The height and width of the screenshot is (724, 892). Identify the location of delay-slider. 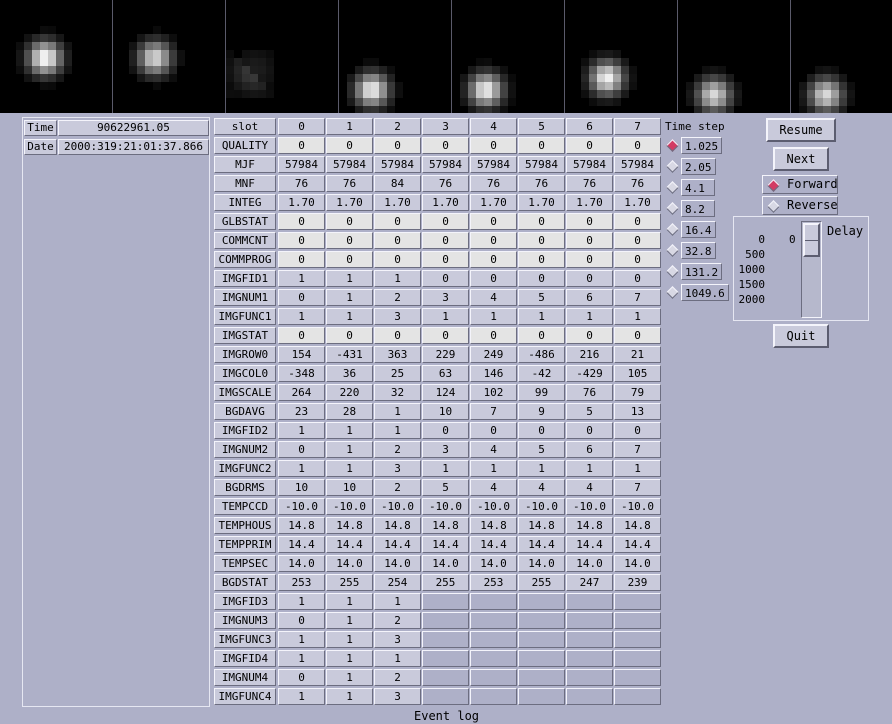
(811, 269).